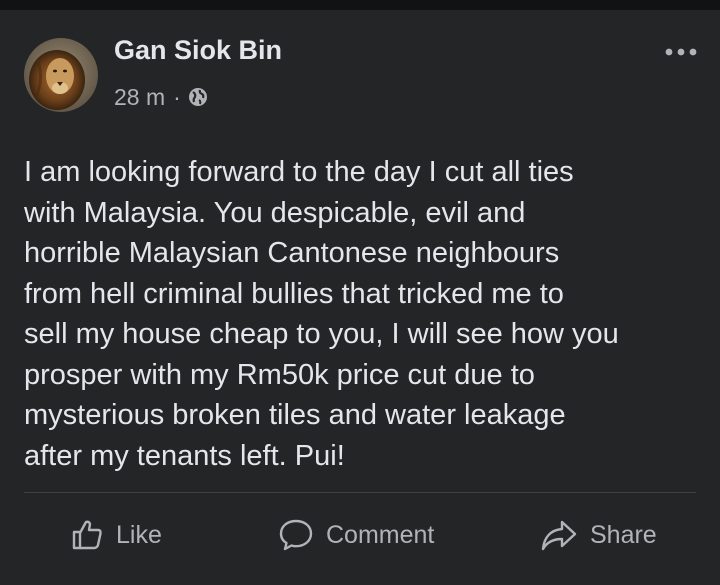 The image size is (720, 585). I want to click on post-text-line: with Malaysia. You despicable, evil and, so click(275, 212).